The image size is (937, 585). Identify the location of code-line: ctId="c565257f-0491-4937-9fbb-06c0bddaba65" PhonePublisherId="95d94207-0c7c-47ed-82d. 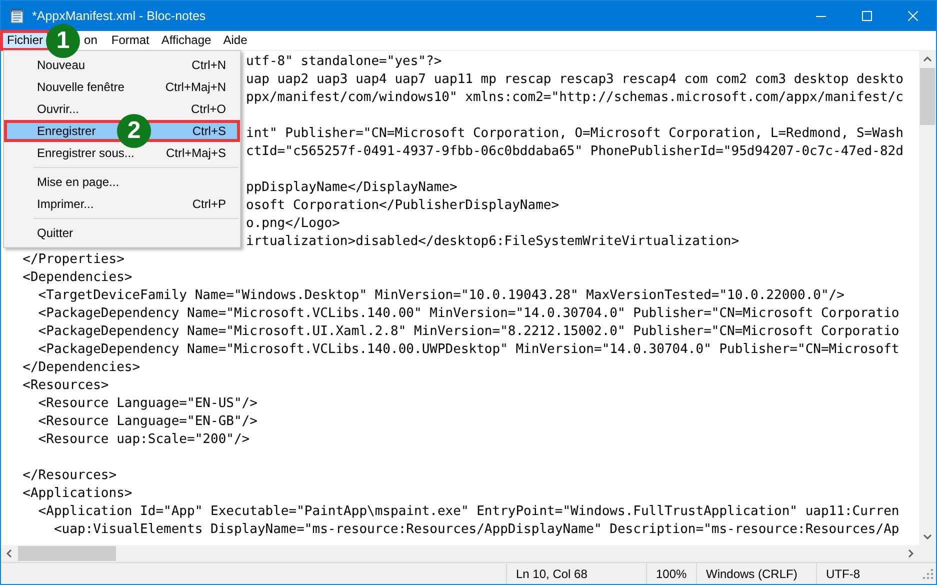
(575, 152).